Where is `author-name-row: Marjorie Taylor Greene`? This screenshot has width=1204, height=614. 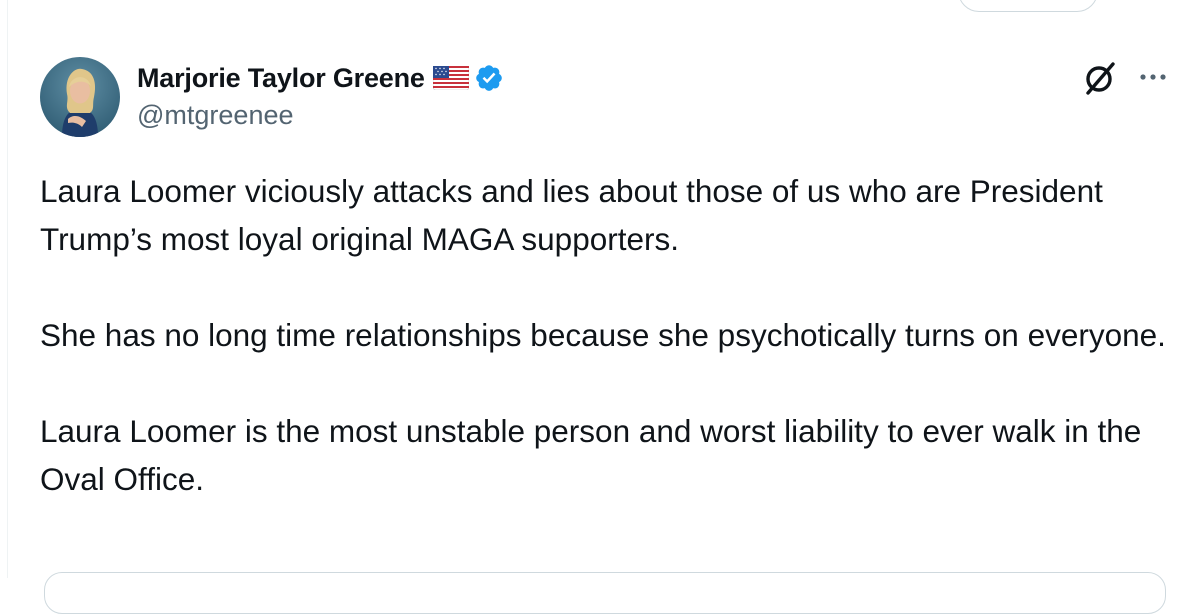
author-name-row: Marjorie Taylor Greene is located at coordinates (320, 78).